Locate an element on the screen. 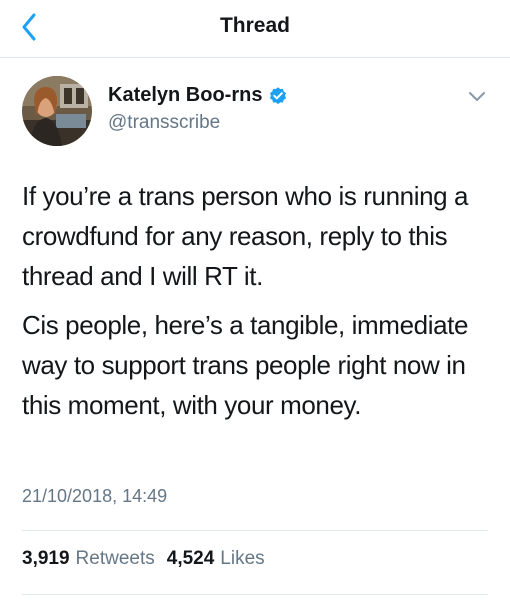 This screenshot has width=510, height=600. retweets-count: 3,919 is located at coordinates (46, 558).